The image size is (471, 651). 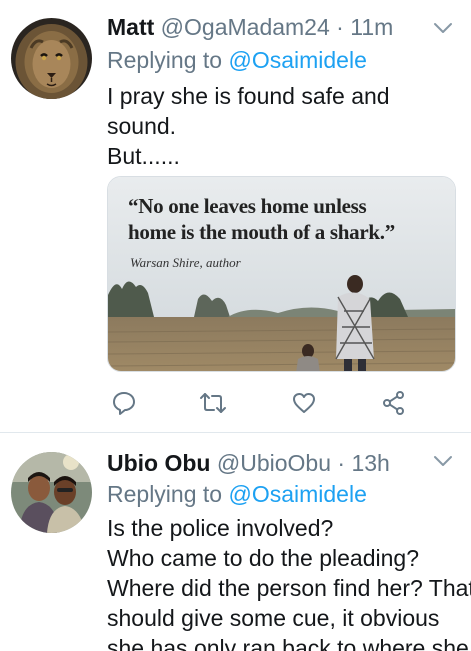 I want to click on heart-icon, so click(x=304, y=403).